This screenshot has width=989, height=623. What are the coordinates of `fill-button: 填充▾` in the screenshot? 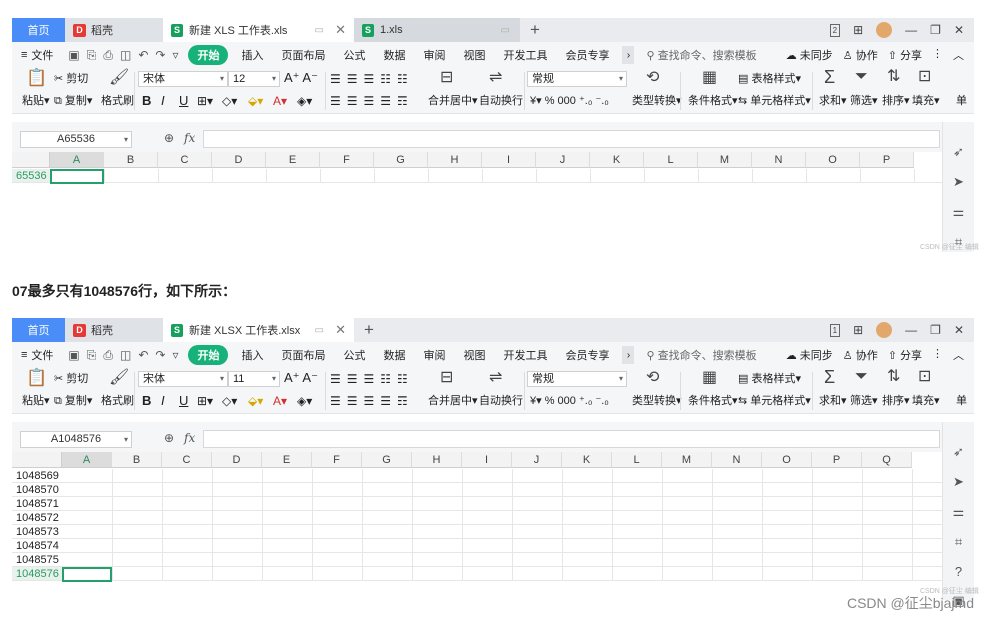 It's located at (926, 401).